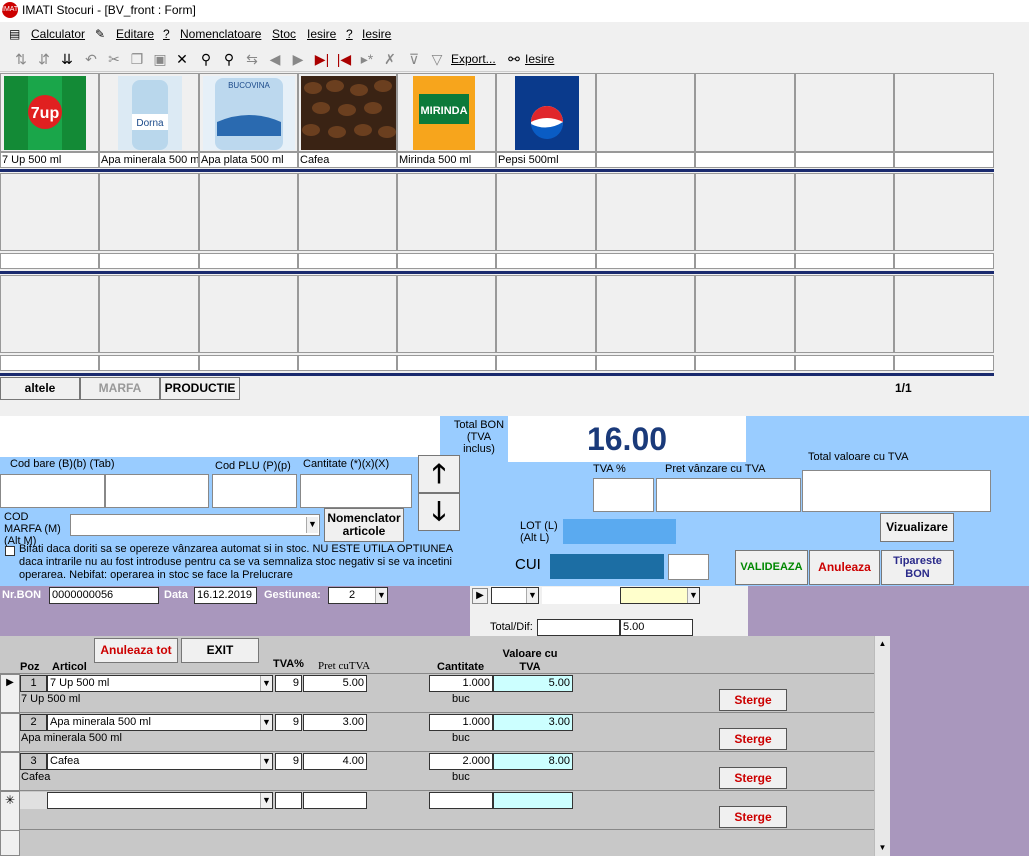 The image size is (1029, 856). What do you see at coordinates (356, 491) in the screenshot?
I see `cantitate-input` at bounding box center [356, 491].